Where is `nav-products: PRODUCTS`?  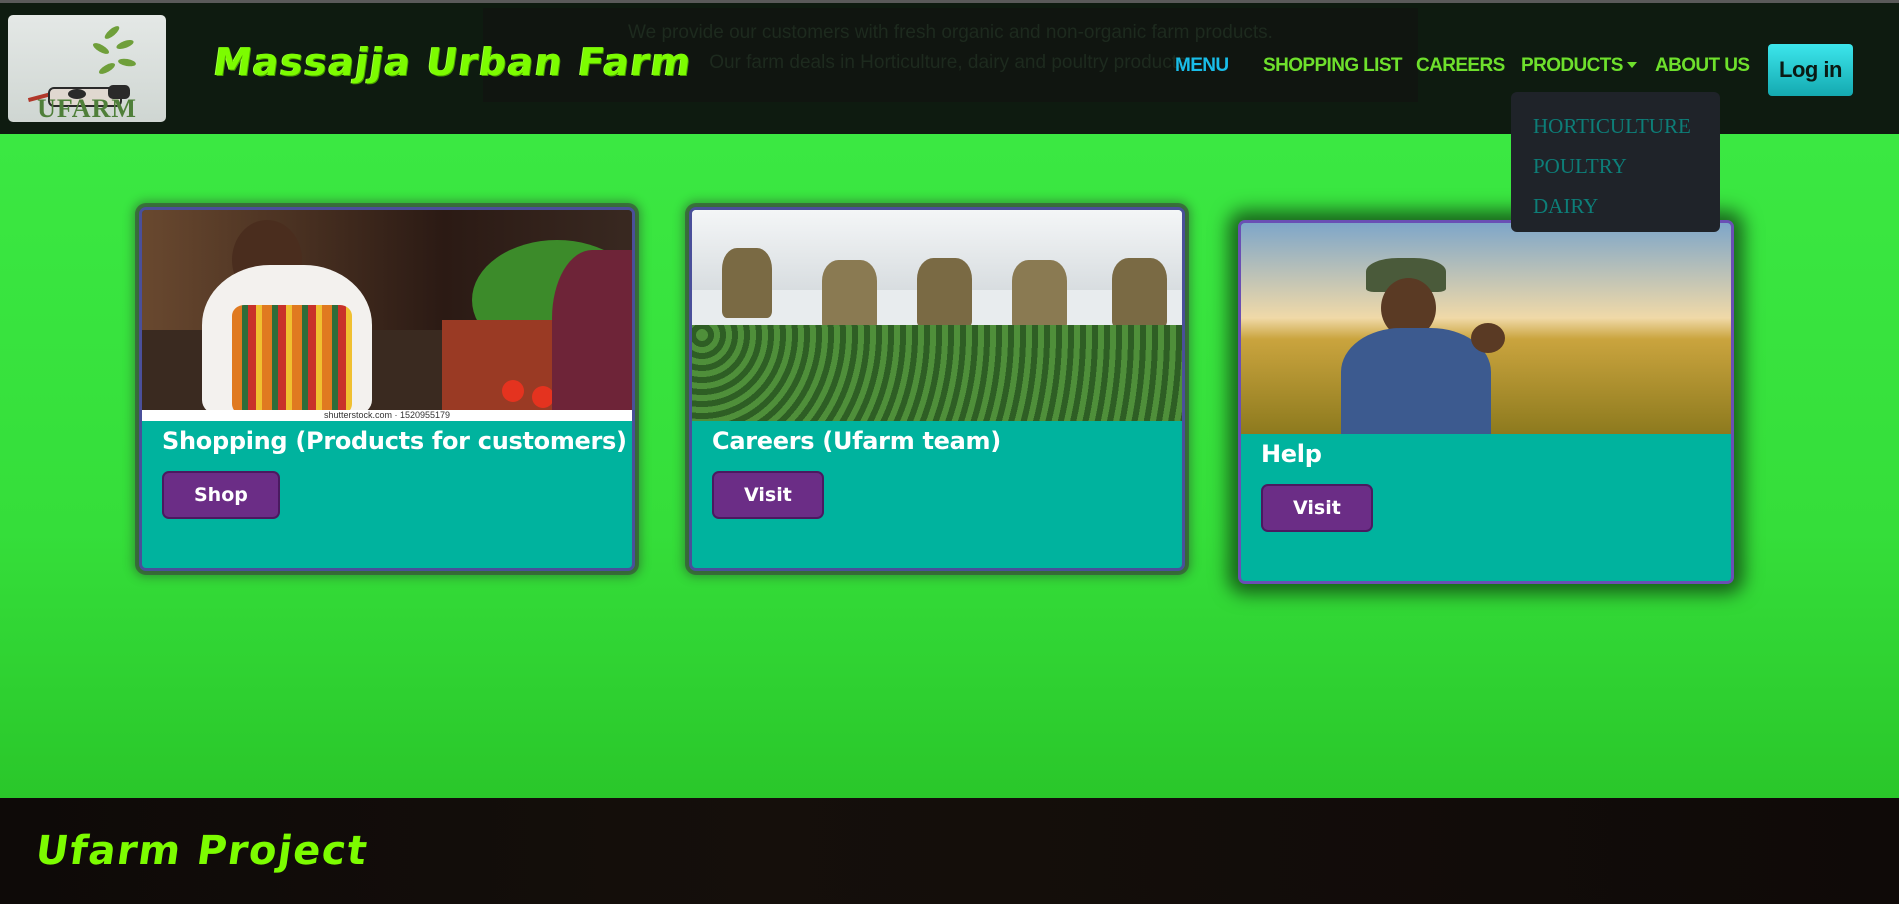 nav-products: PRODUCTS is located at coordinates (1579, 66).